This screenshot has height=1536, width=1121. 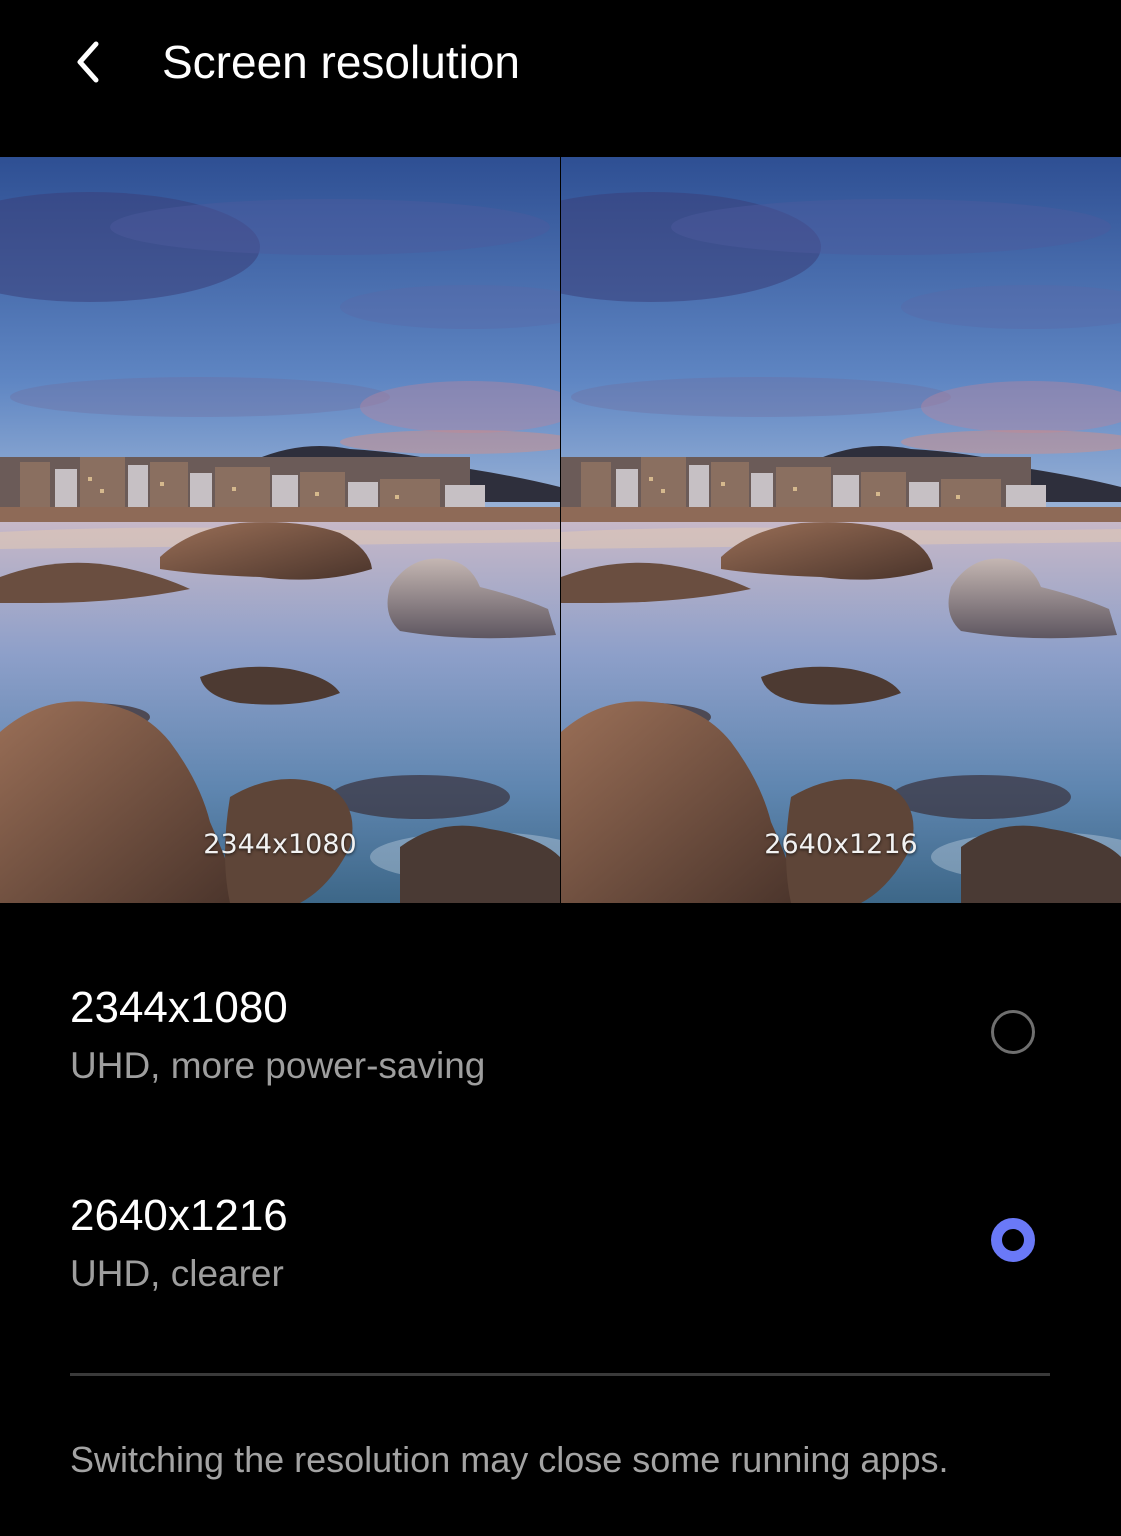 I want to click on resolution-option-2344x1080: 2344x1080 UHD, more power-saving, so click(x=560, y=1037).